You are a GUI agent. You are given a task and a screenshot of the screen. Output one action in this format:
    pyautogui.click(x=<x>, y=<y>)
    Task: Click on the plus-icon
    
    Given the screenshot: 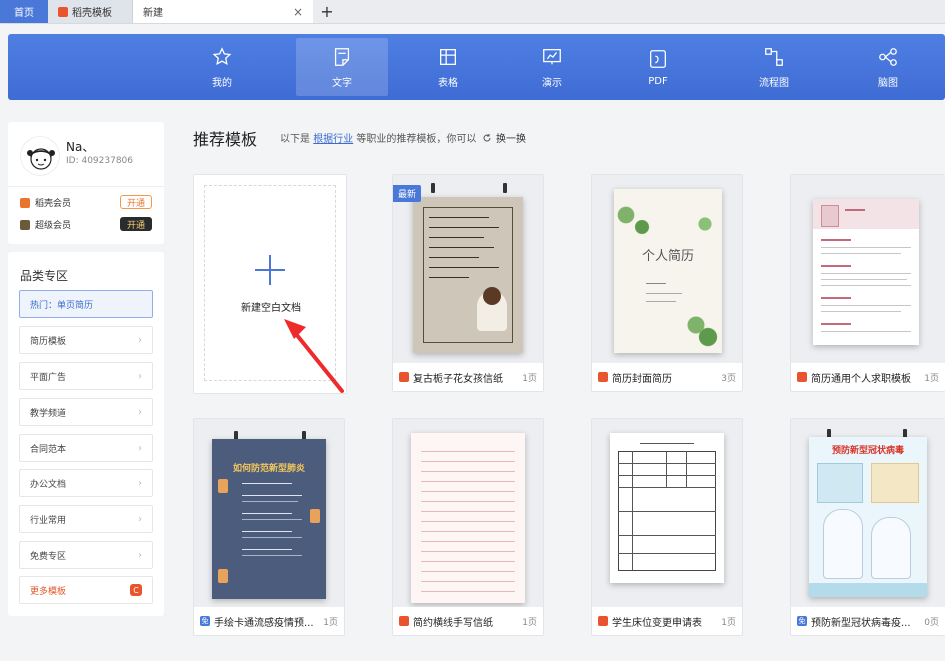 What is the action you would take?
    pyautogui.click(x=270, y=270)
    